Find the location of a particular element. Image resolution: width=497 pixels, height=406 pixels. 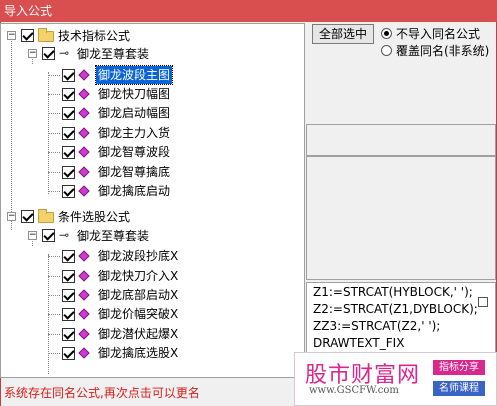

tree-item-formula: 御龙主力入货 is located at coordinates (152, 133).